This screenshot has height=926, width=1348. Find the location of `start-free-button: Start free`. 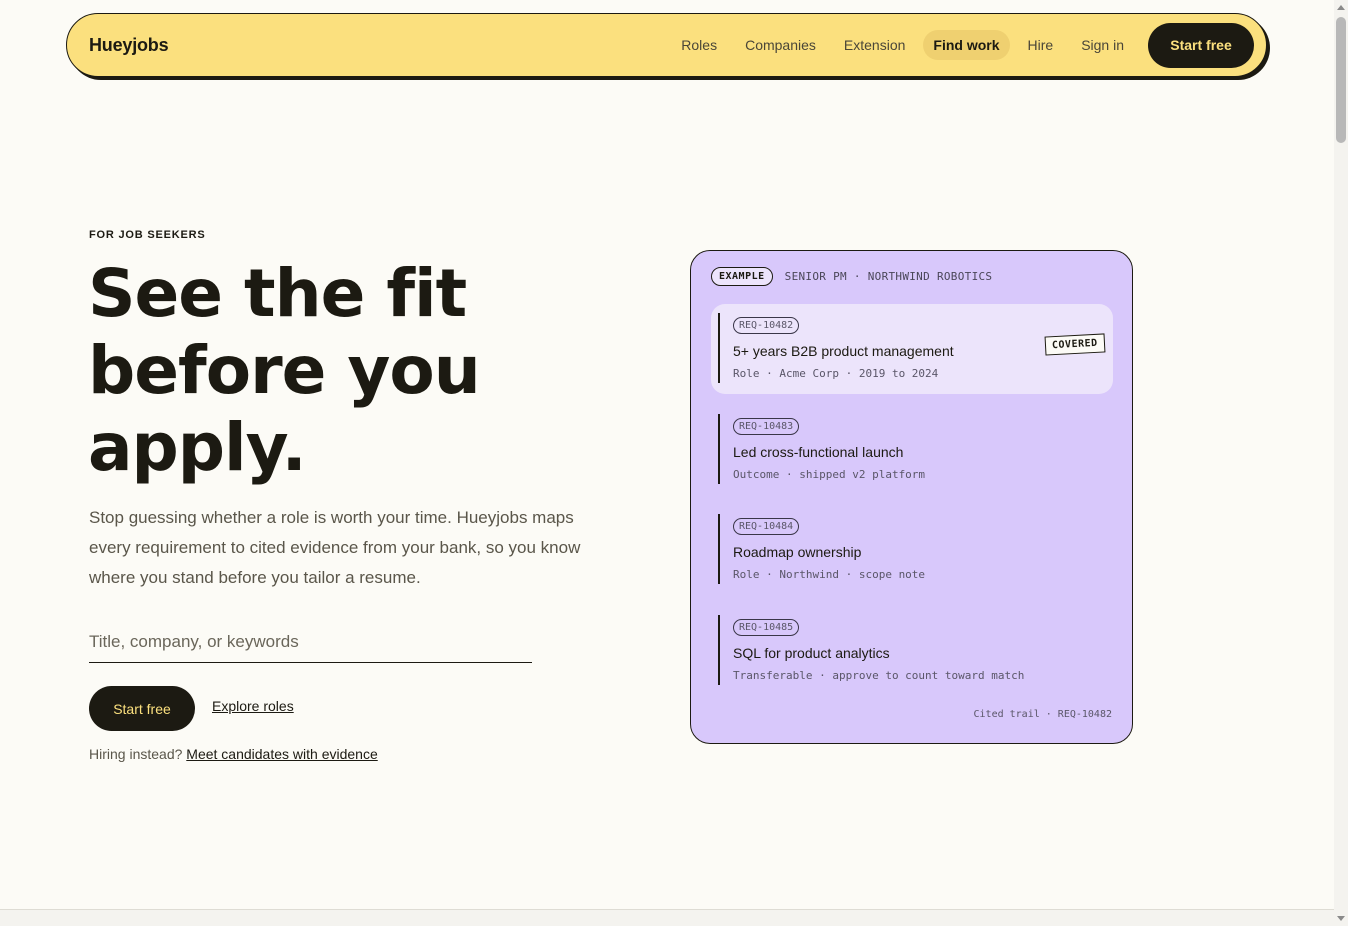

start-free-button: Start free is located at coordinates (142, 708).